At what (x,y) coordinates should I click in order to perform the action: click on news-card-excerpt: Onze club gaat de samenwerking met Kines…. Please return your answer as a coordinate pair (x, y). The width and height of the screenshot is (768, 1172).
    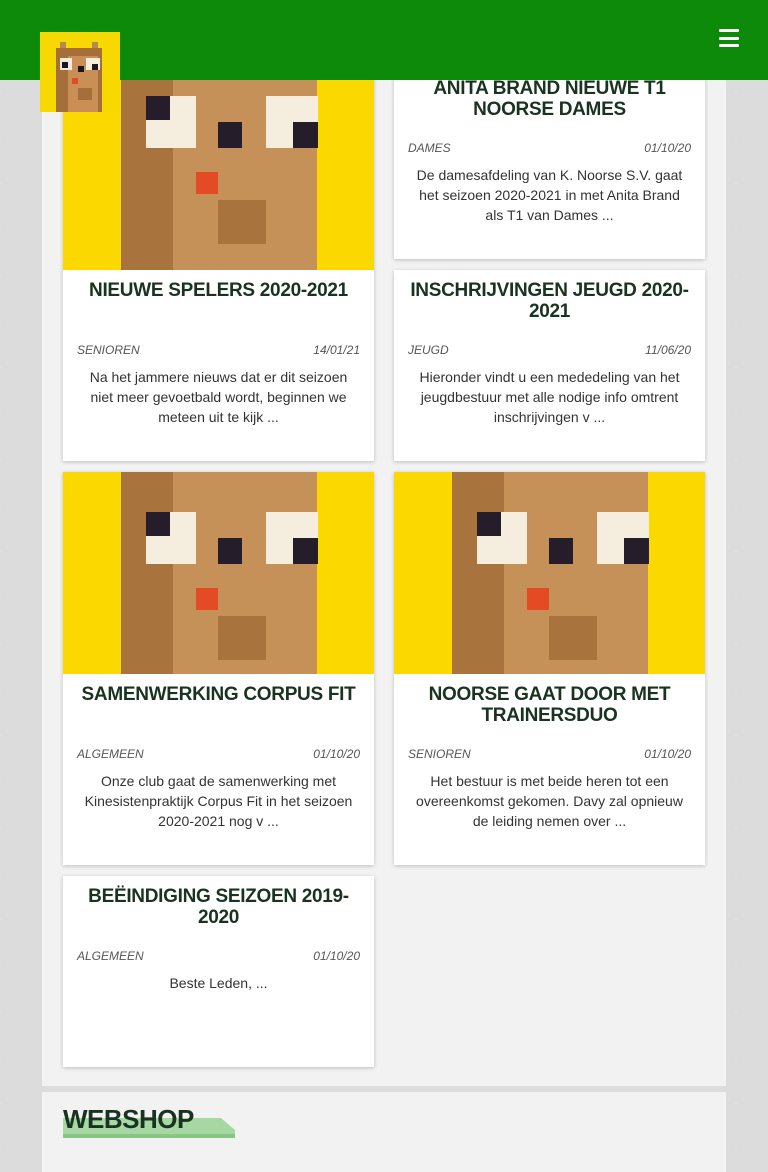
    Looking at the image, I should click on (218, 801).